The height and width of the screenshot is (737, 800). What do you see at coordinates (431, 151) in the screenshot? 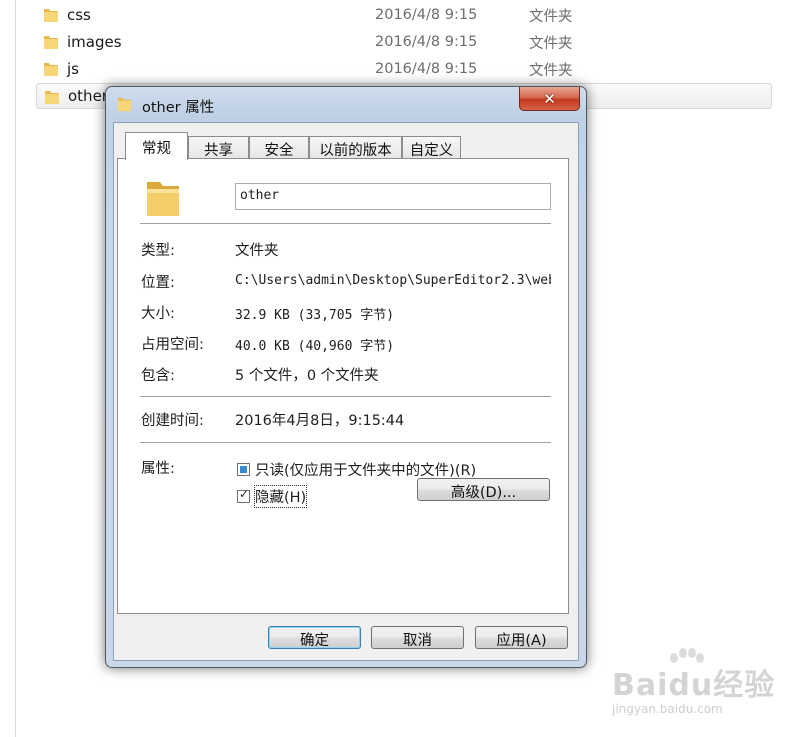
I see `tab-label: 自定义` at bounding box center [431, 151].